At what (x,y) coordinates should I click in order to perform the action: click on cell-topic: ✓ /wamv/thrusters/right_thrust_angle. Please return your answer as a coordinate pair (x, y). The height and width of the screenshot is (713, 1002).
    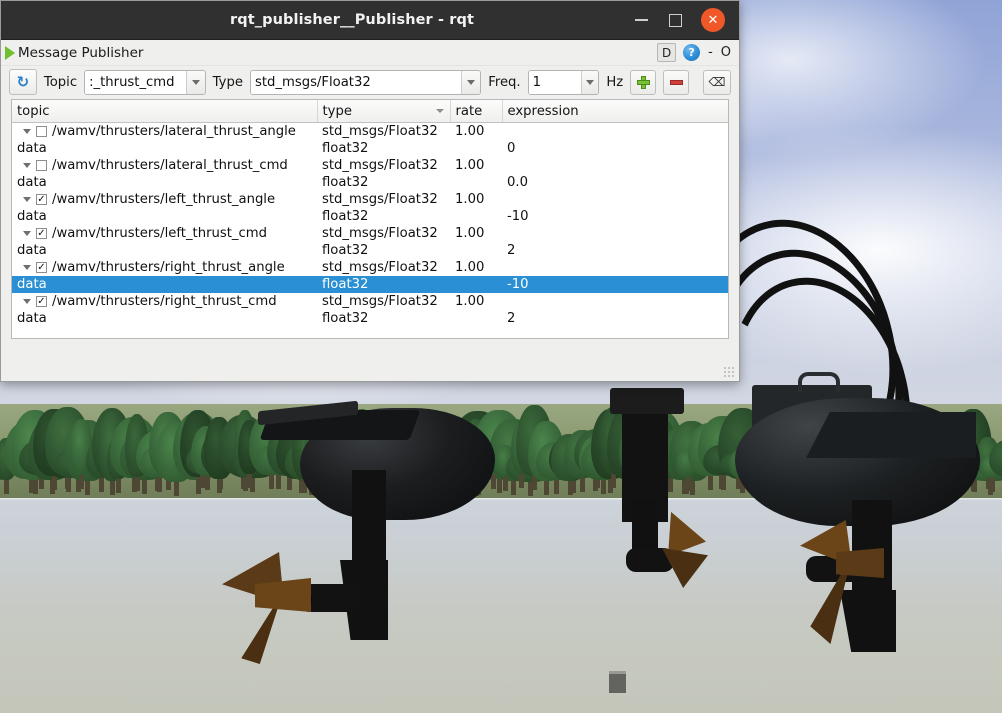
    Looking at the image, I should click on (164, 267).